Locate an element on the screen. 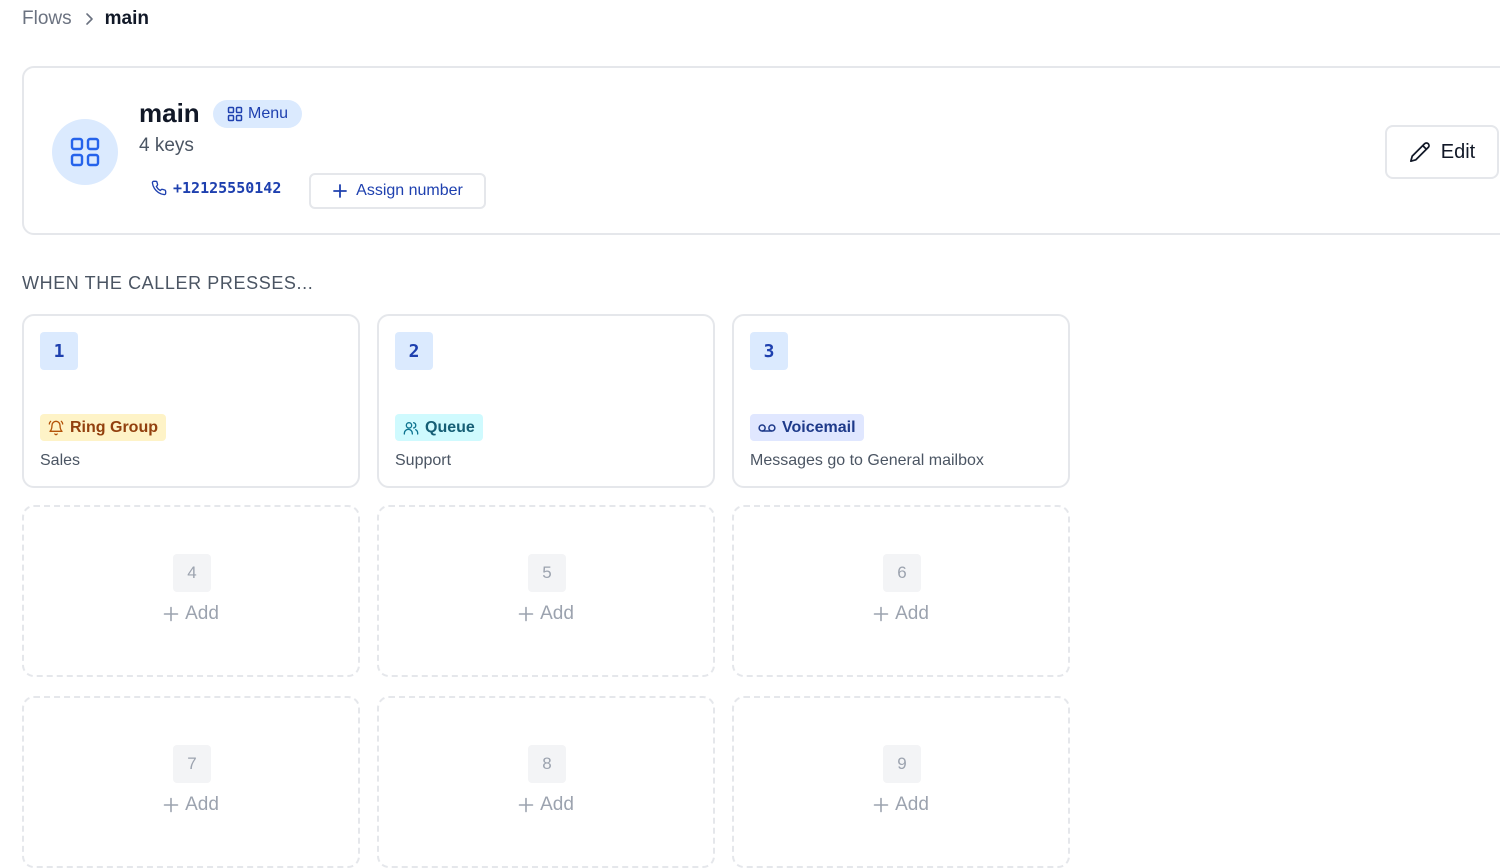 The image size is (1500, 868). destination-type: Queue is located at coordinates (450, 427).